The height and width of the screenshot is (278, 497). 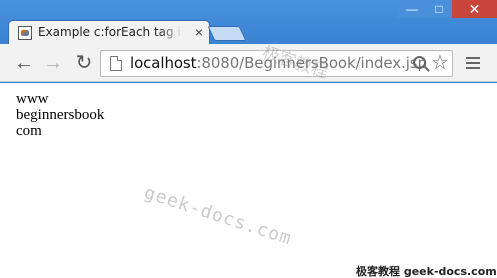 I want to click on page-icon, so click(x=116, y=63).